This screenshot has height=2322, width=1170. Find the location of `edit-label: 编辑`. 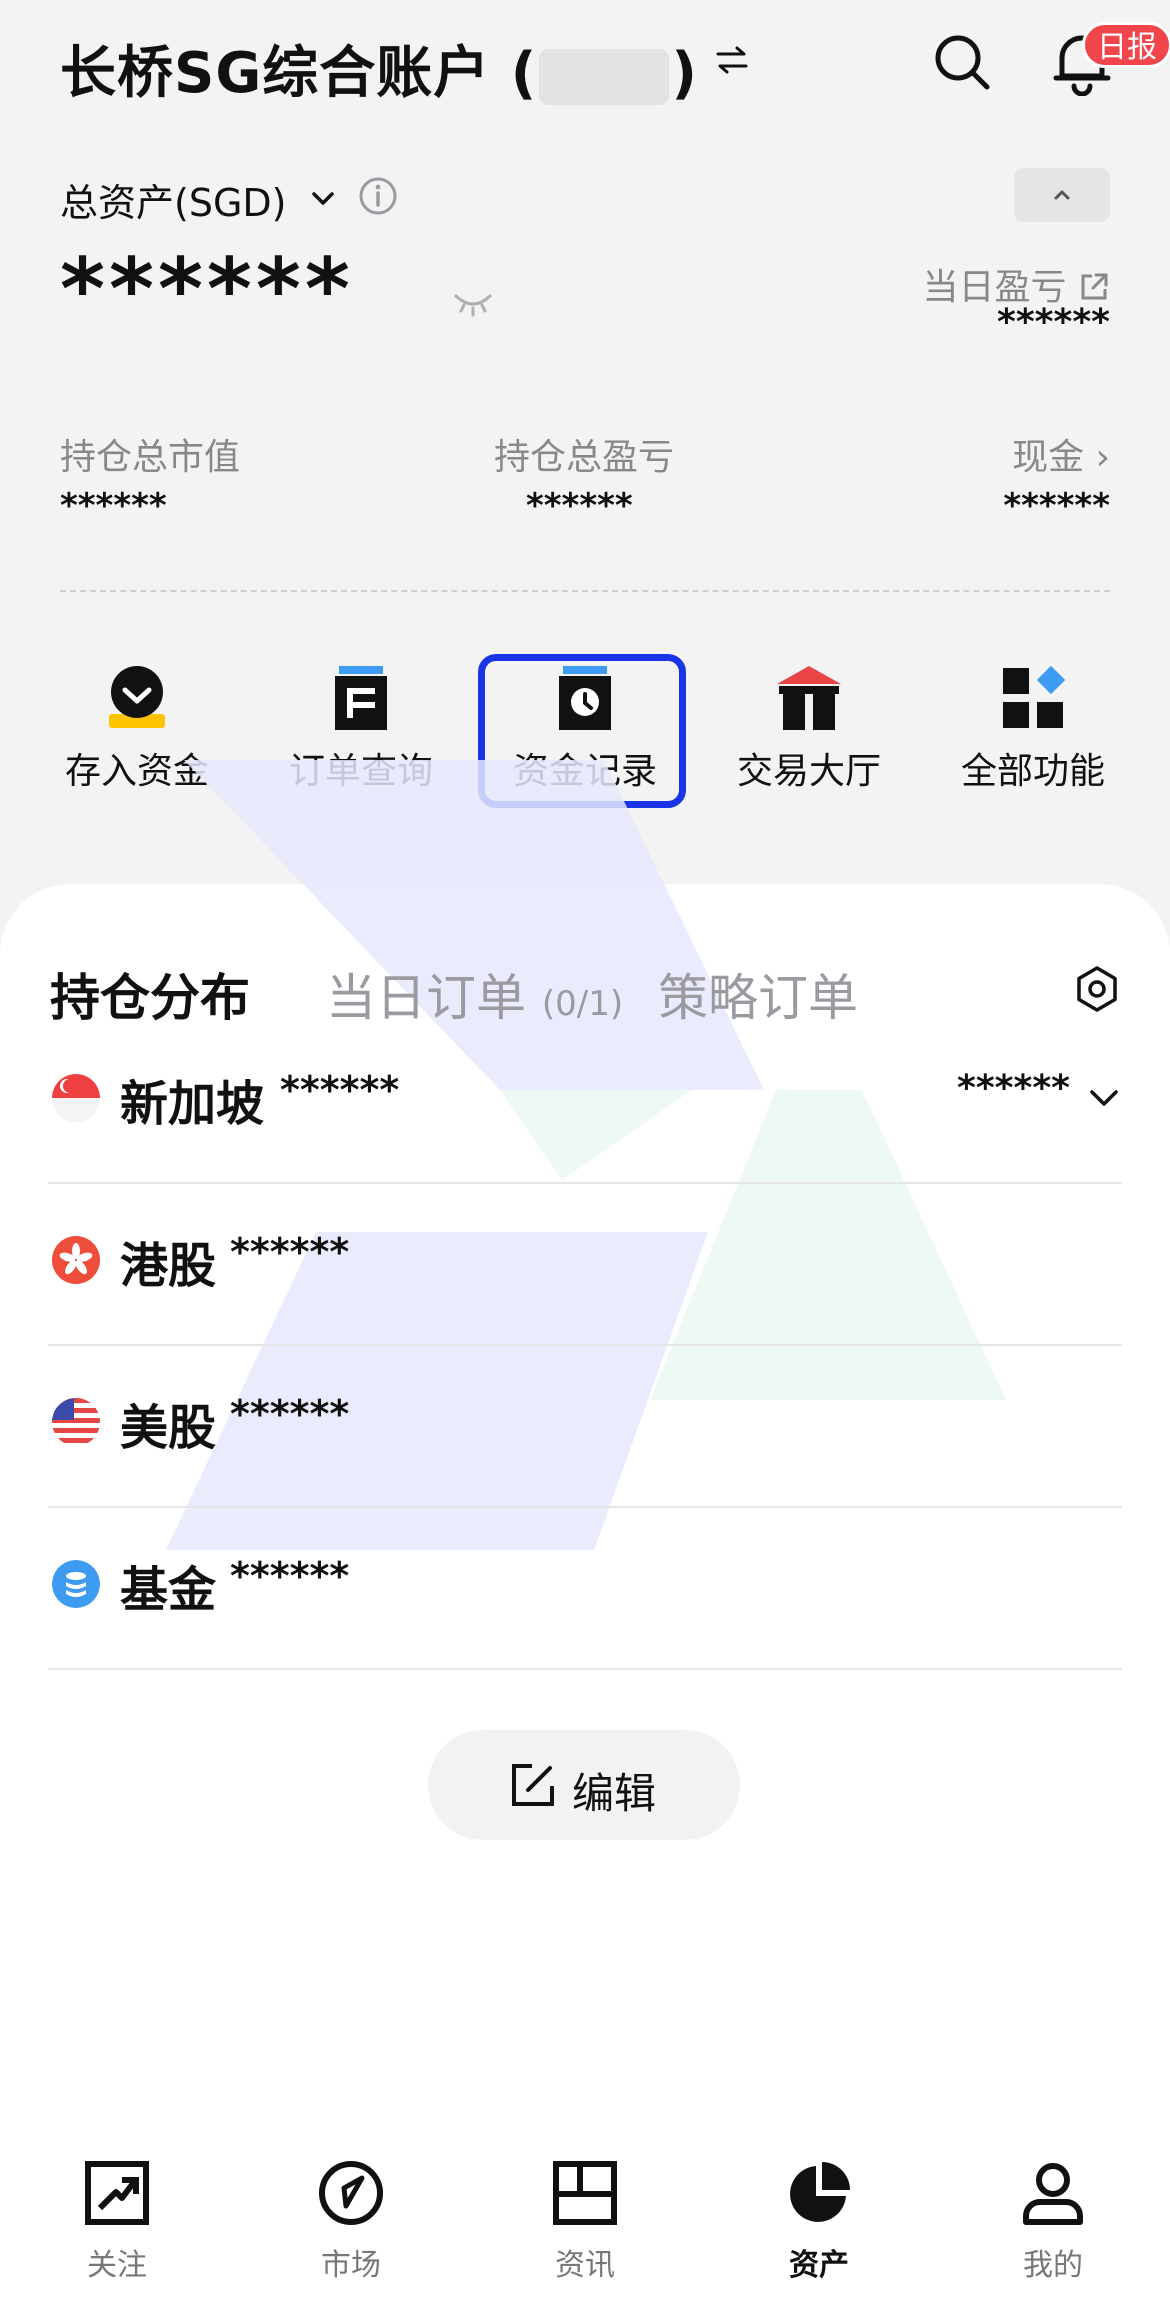

edit-label: 编辑 is located at coordinates (614, 1793).